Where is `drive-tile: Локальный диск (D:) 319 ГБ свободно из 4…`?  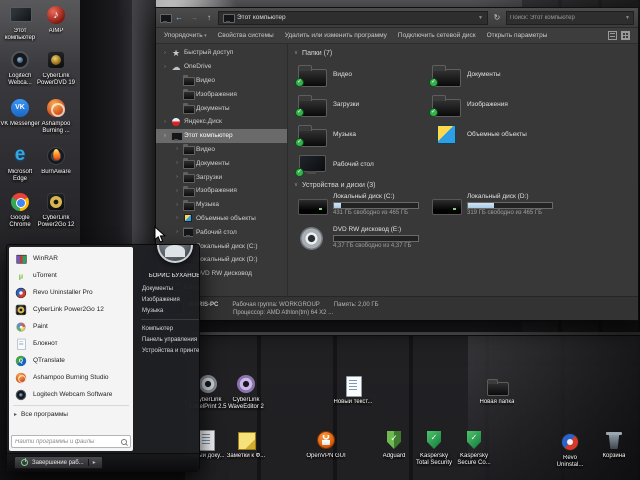 drive-tile: Локальный диск (D:) 319 ГБ свободно из 4… is located at coordinates (493, 207).